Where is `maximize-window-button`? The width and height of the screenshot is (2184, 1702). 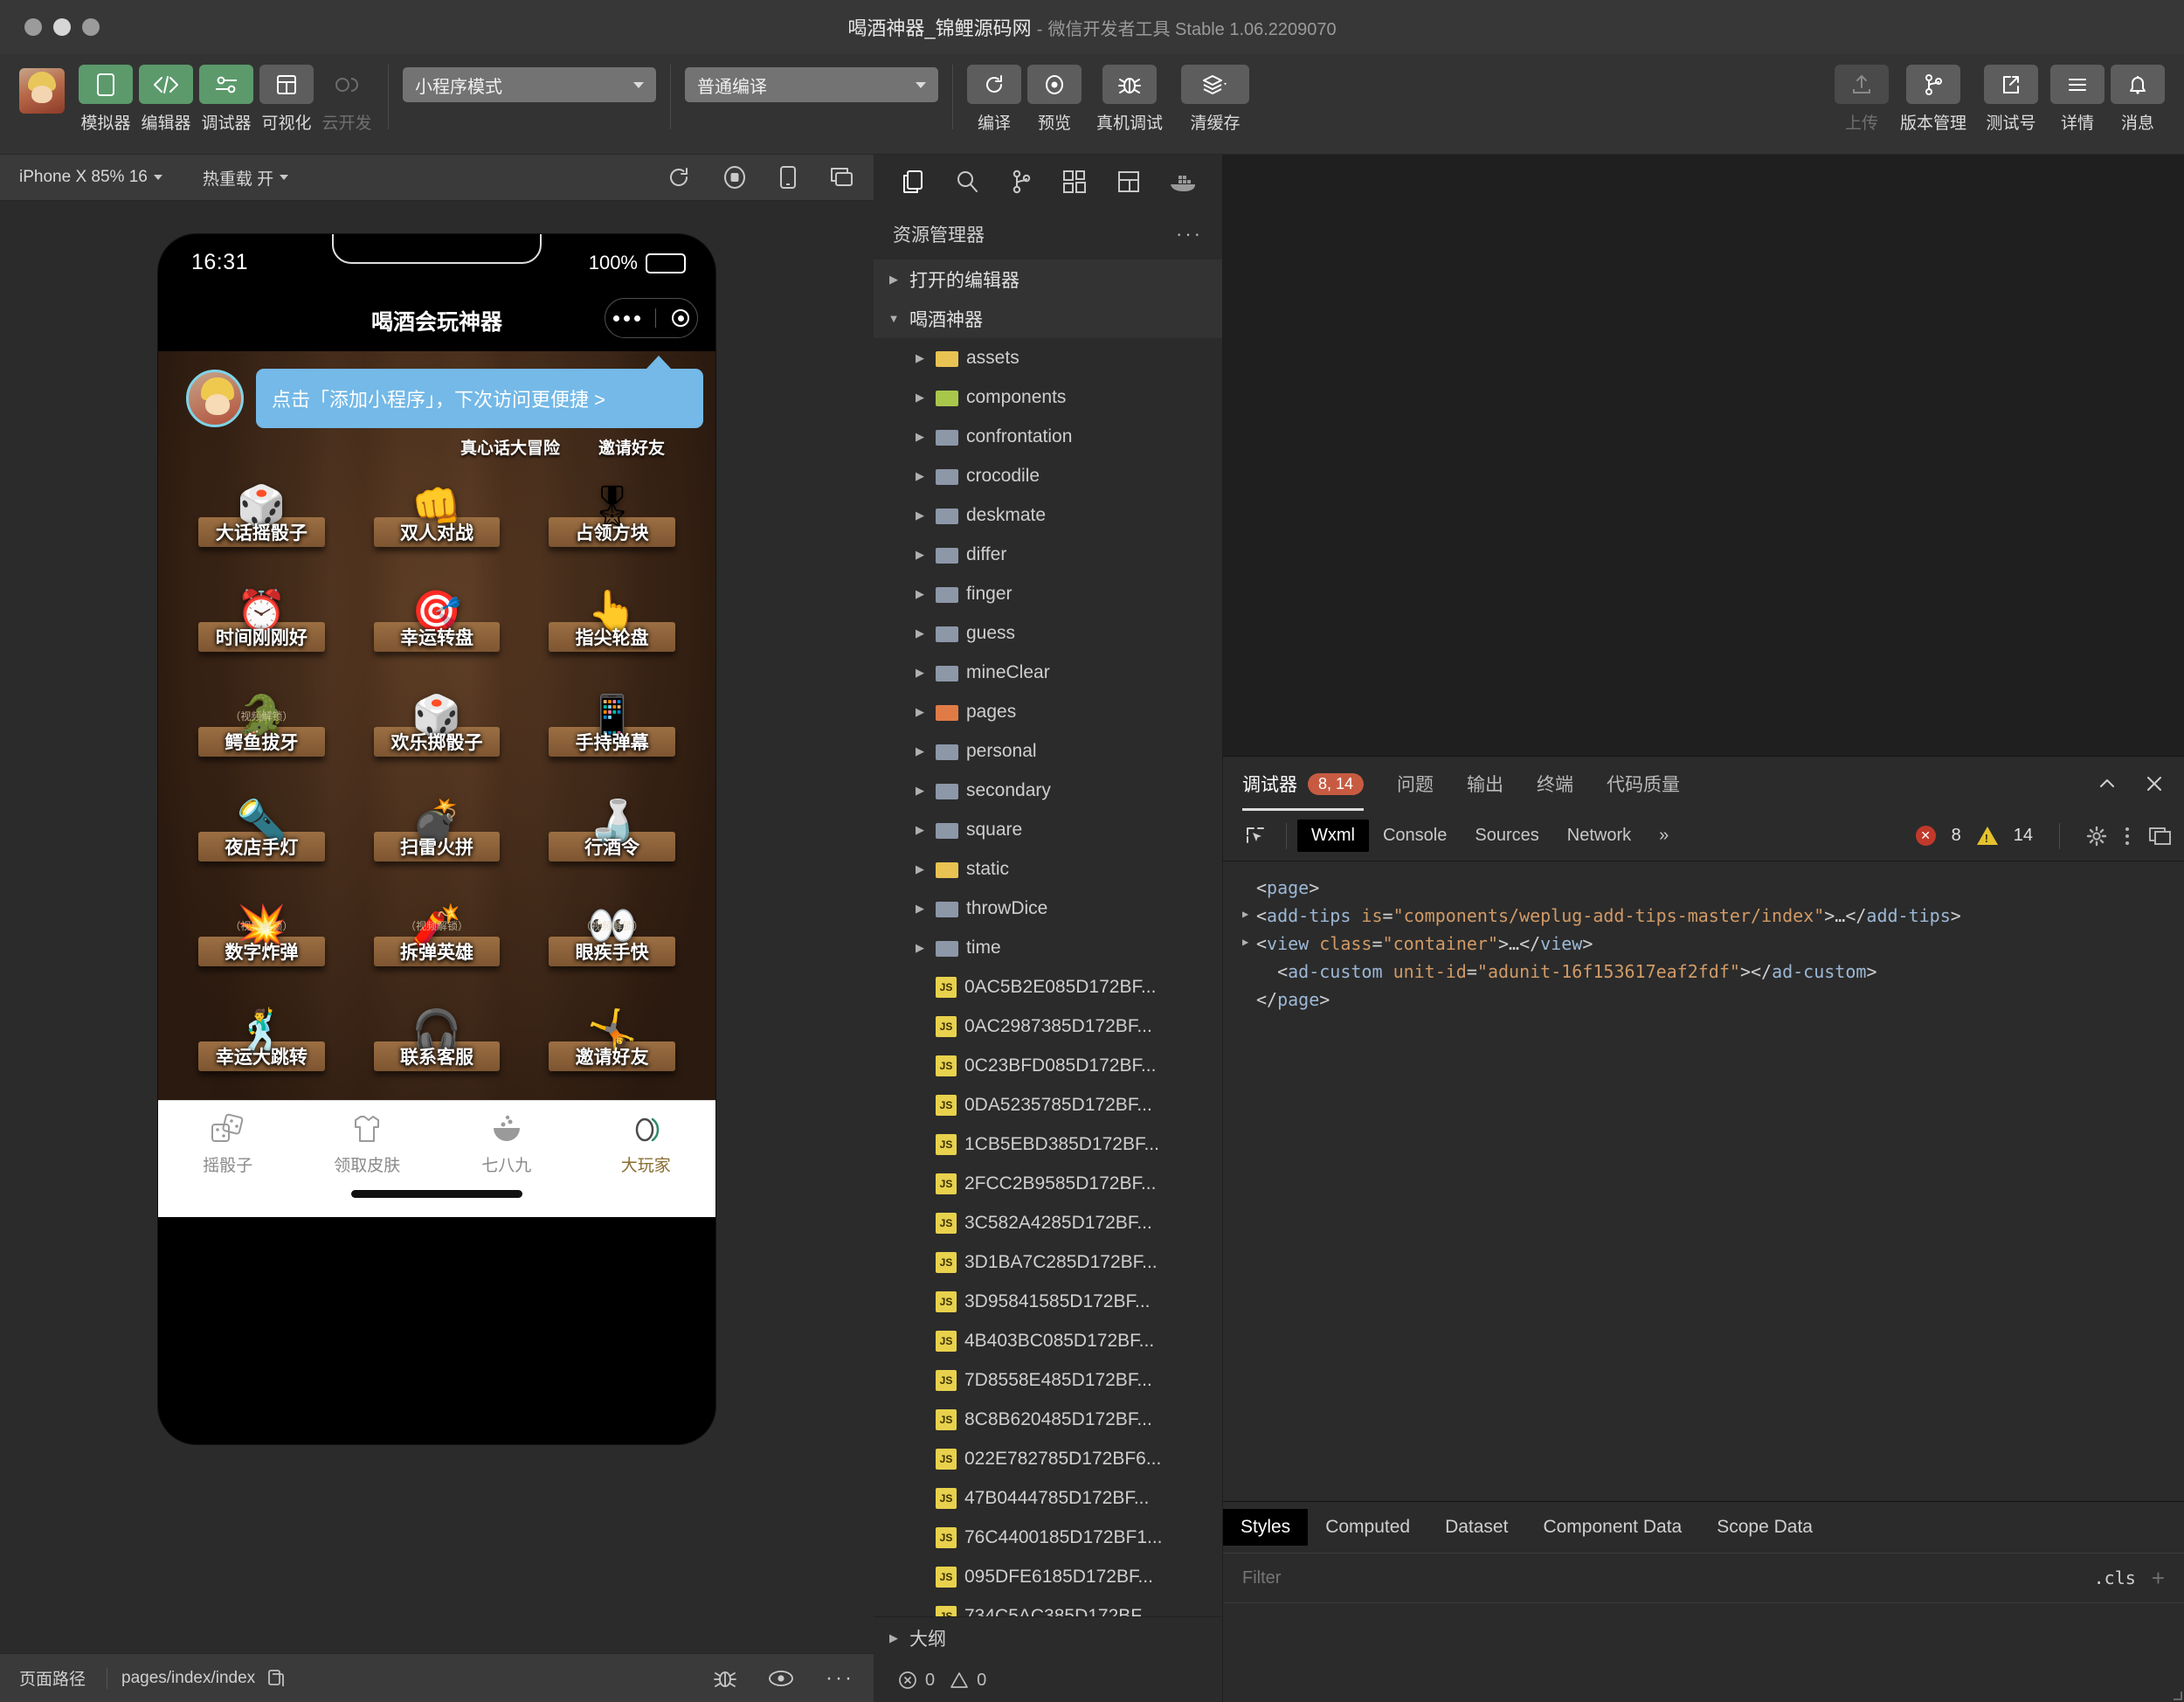 maximize-window-button is located at coordinates (91, 27).